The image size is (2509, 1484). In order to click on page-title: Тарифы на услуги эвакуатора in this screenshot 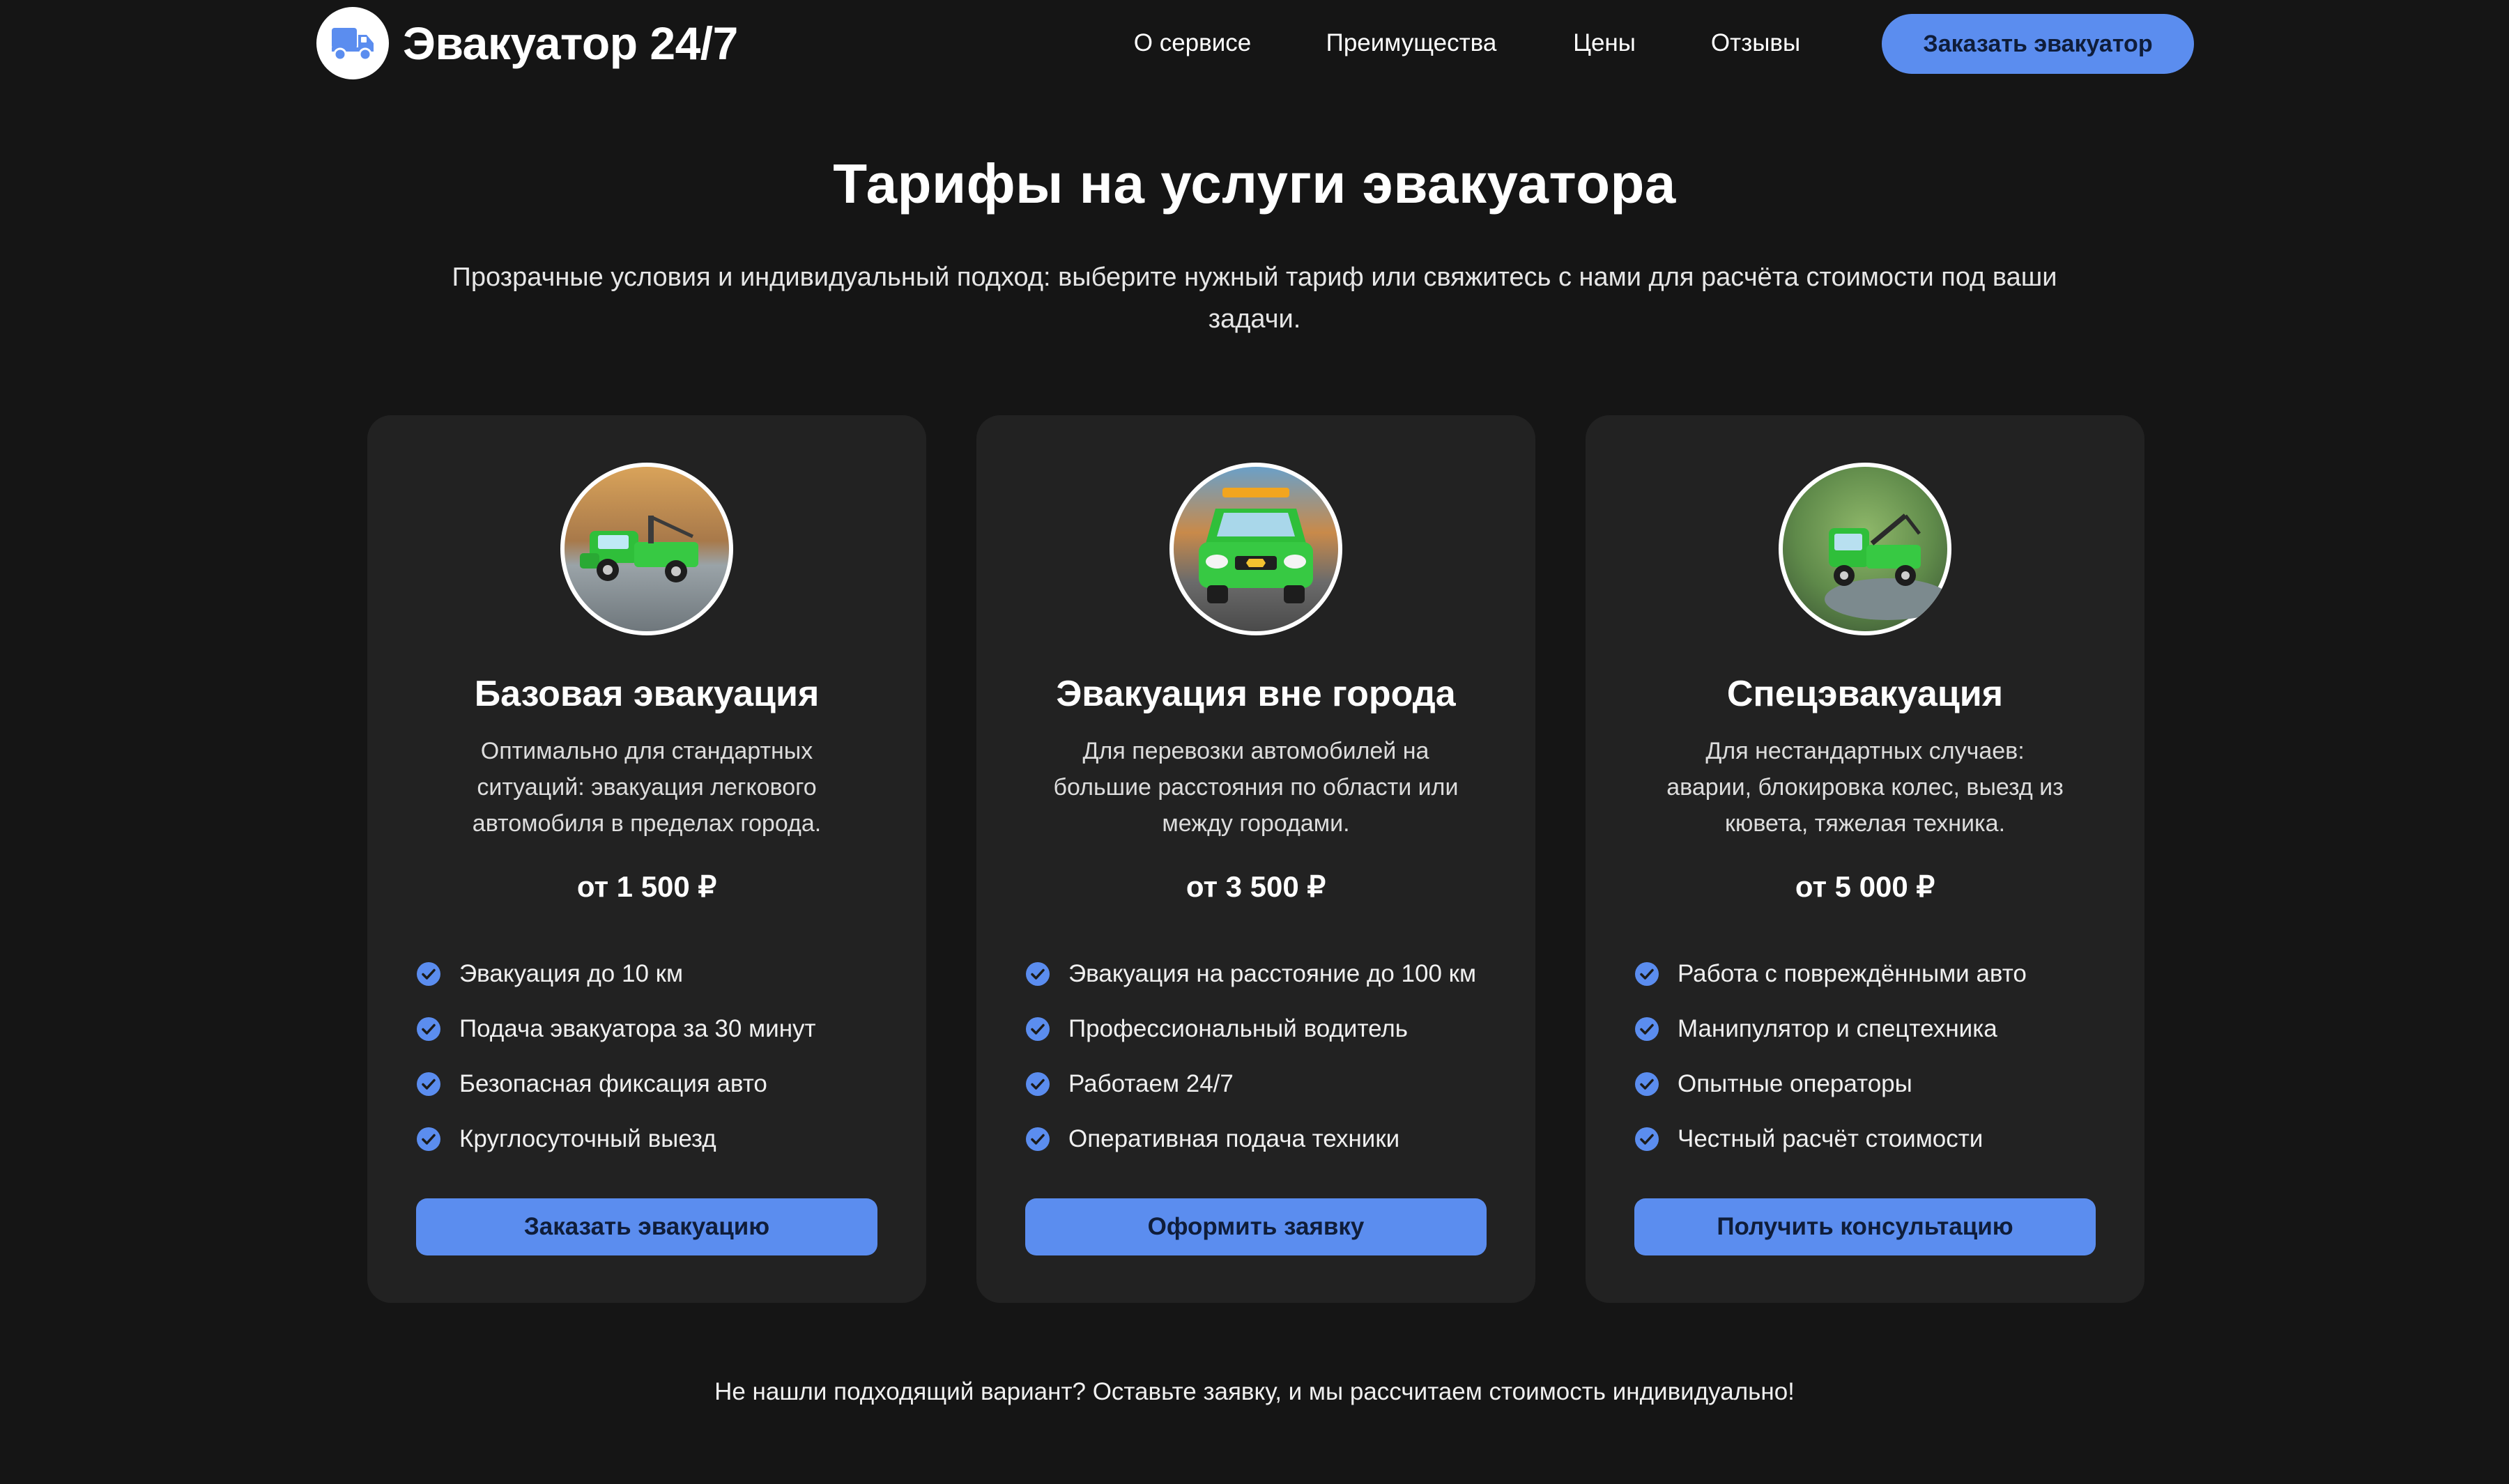, I will do `click(1254, 184)`.